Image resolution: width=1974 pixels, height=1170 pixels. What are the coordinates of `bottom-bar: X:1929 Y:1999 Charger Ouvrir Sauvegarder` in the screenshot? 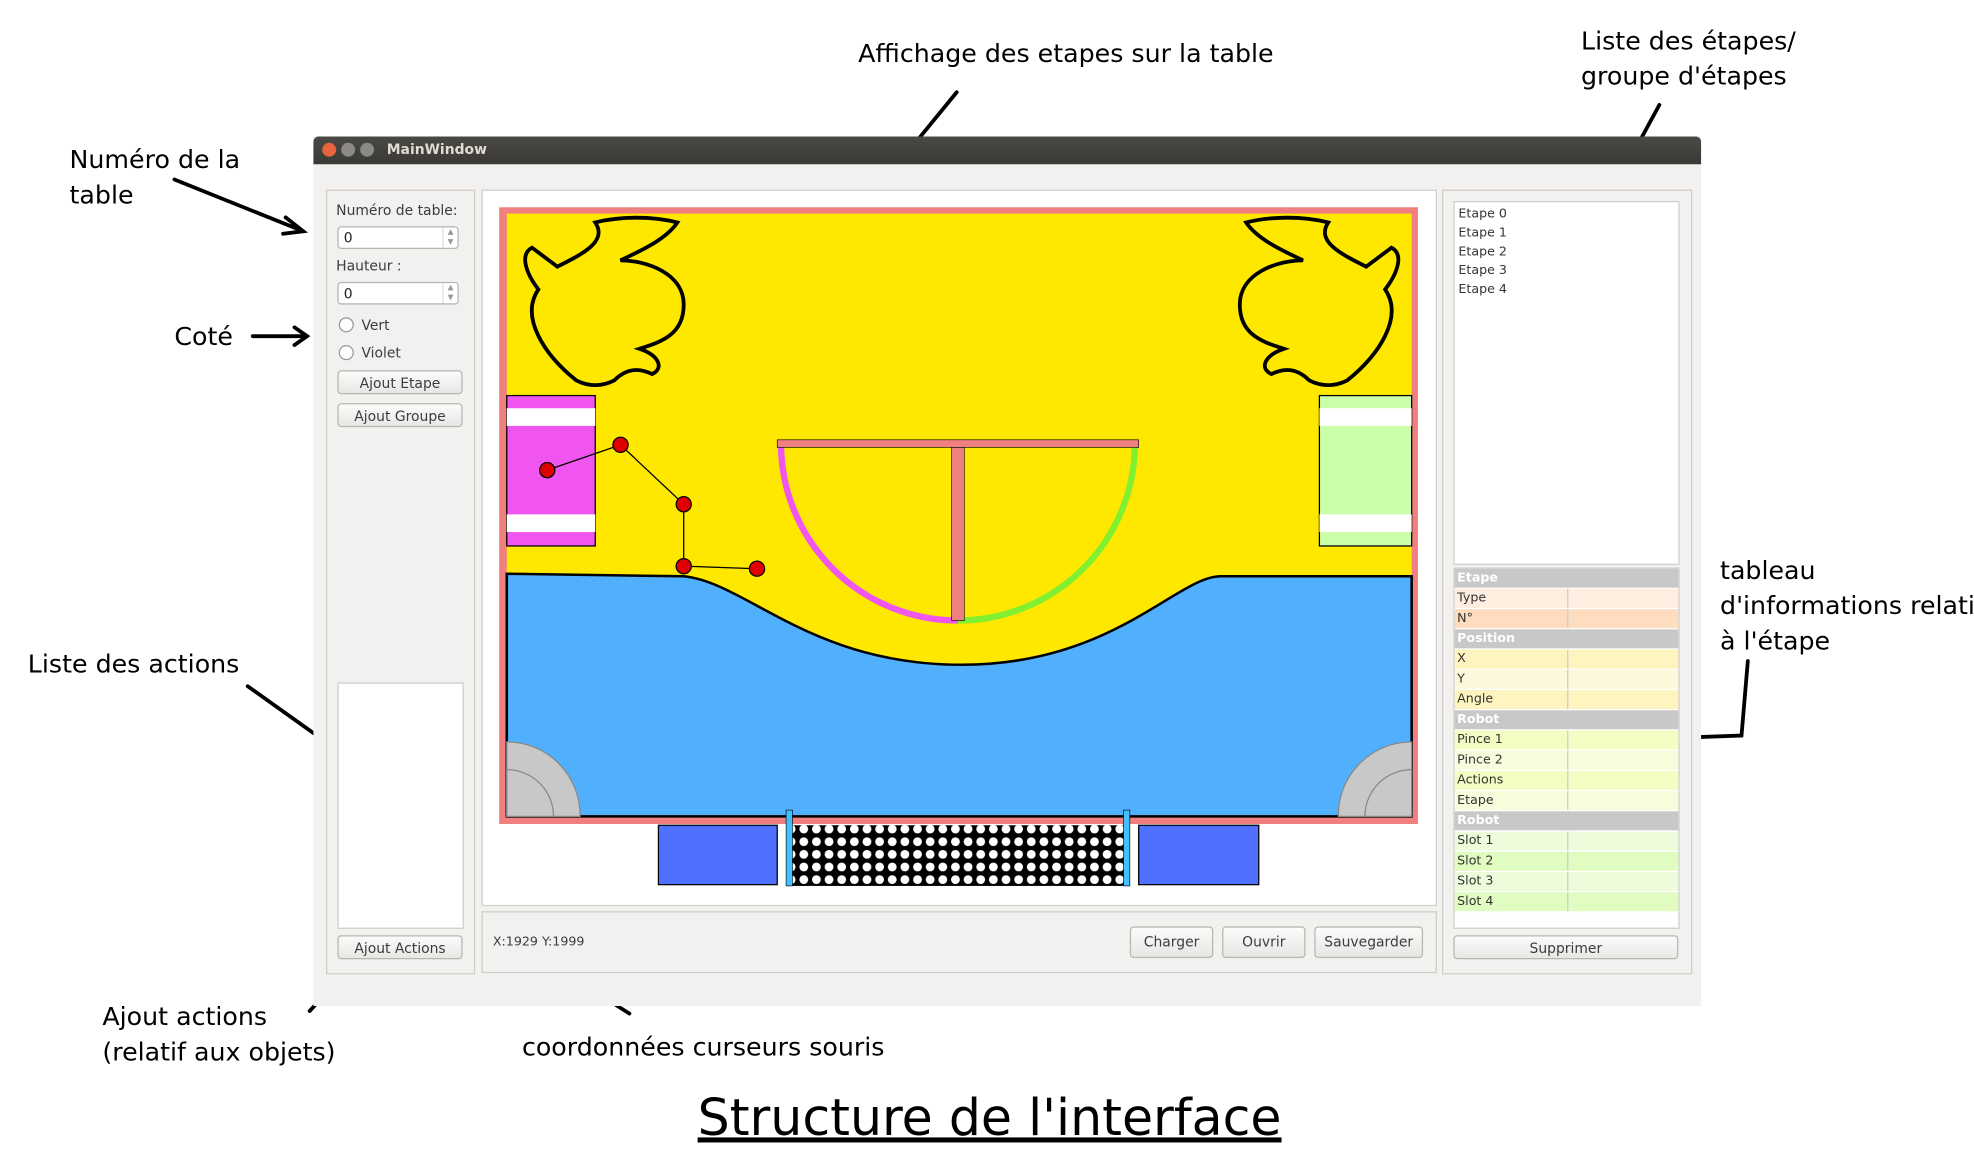 It's located at (959, 942).